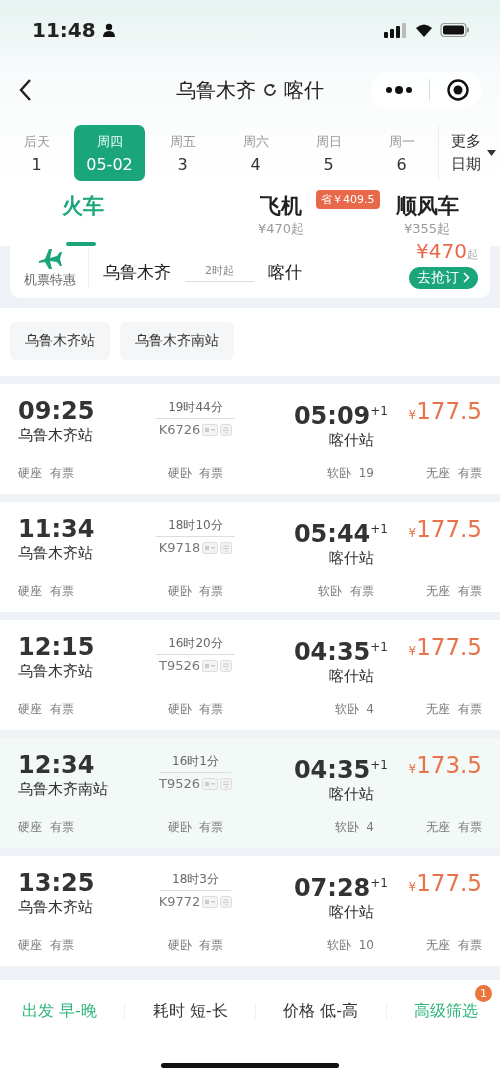 The height and width of the screenshot is (1068, 500). I want to click on promo-departure: 乌鲁木齐, so click(137, 272).